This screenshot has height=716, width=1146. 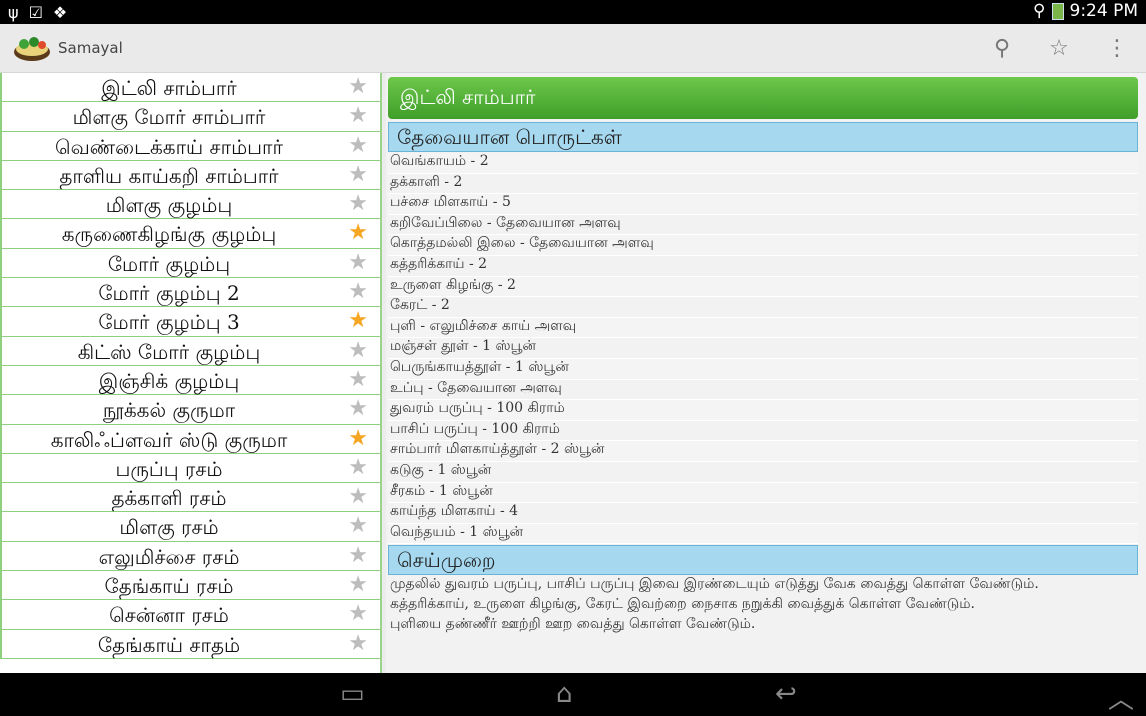 I want to click on ingredient-item: வெங்காயம் - 2, so click(x=763, y=163).